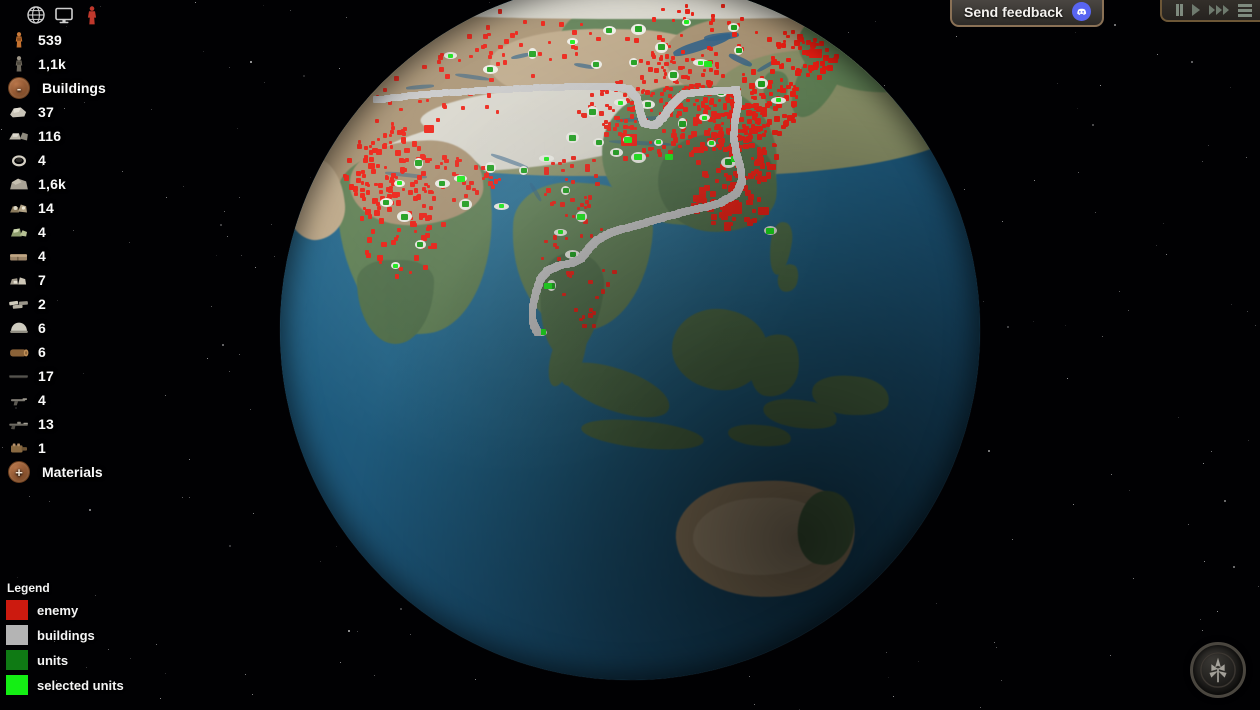  Describe the element at coordinates (1196, 10) in the screenshot. I see `play-button` at that location.